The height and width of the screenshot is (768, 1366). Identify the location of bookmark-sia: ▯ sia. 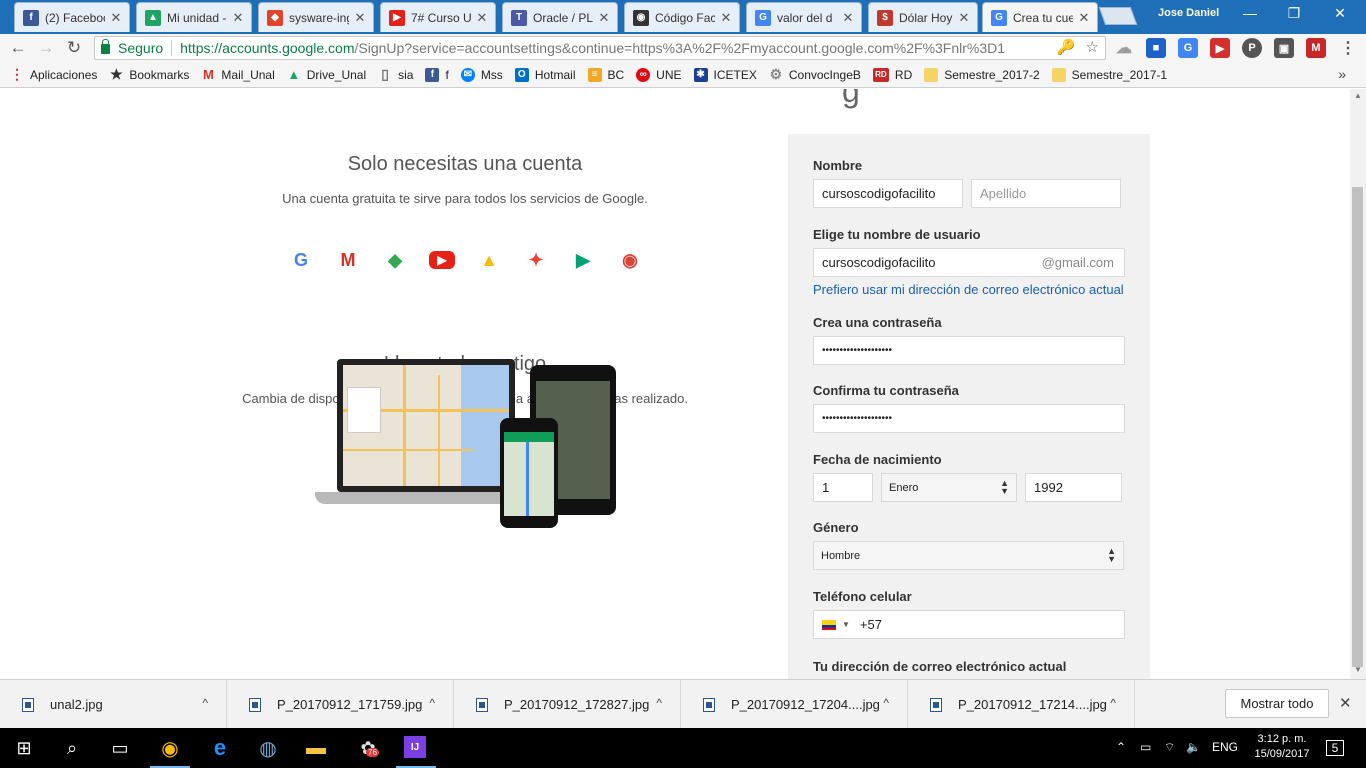
(395, 74).